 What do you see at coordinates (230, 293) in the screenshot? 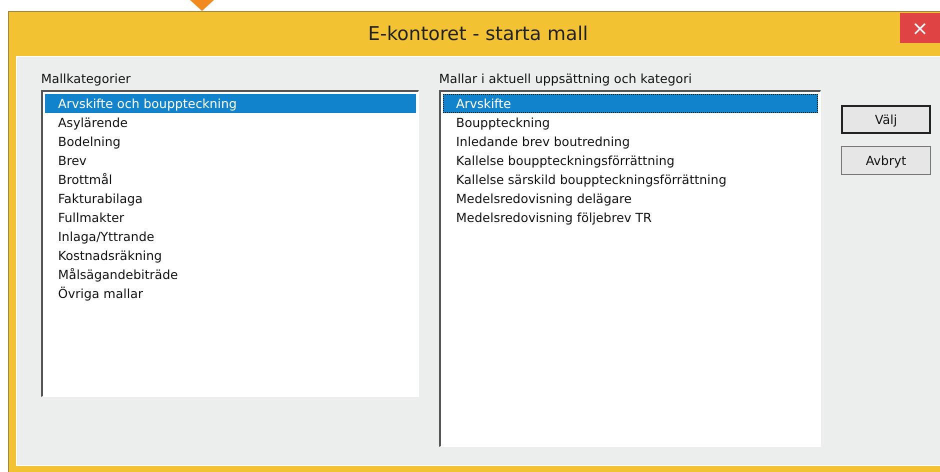
I see `list-item: Övriga mallar` at bounding box center [230, 293].